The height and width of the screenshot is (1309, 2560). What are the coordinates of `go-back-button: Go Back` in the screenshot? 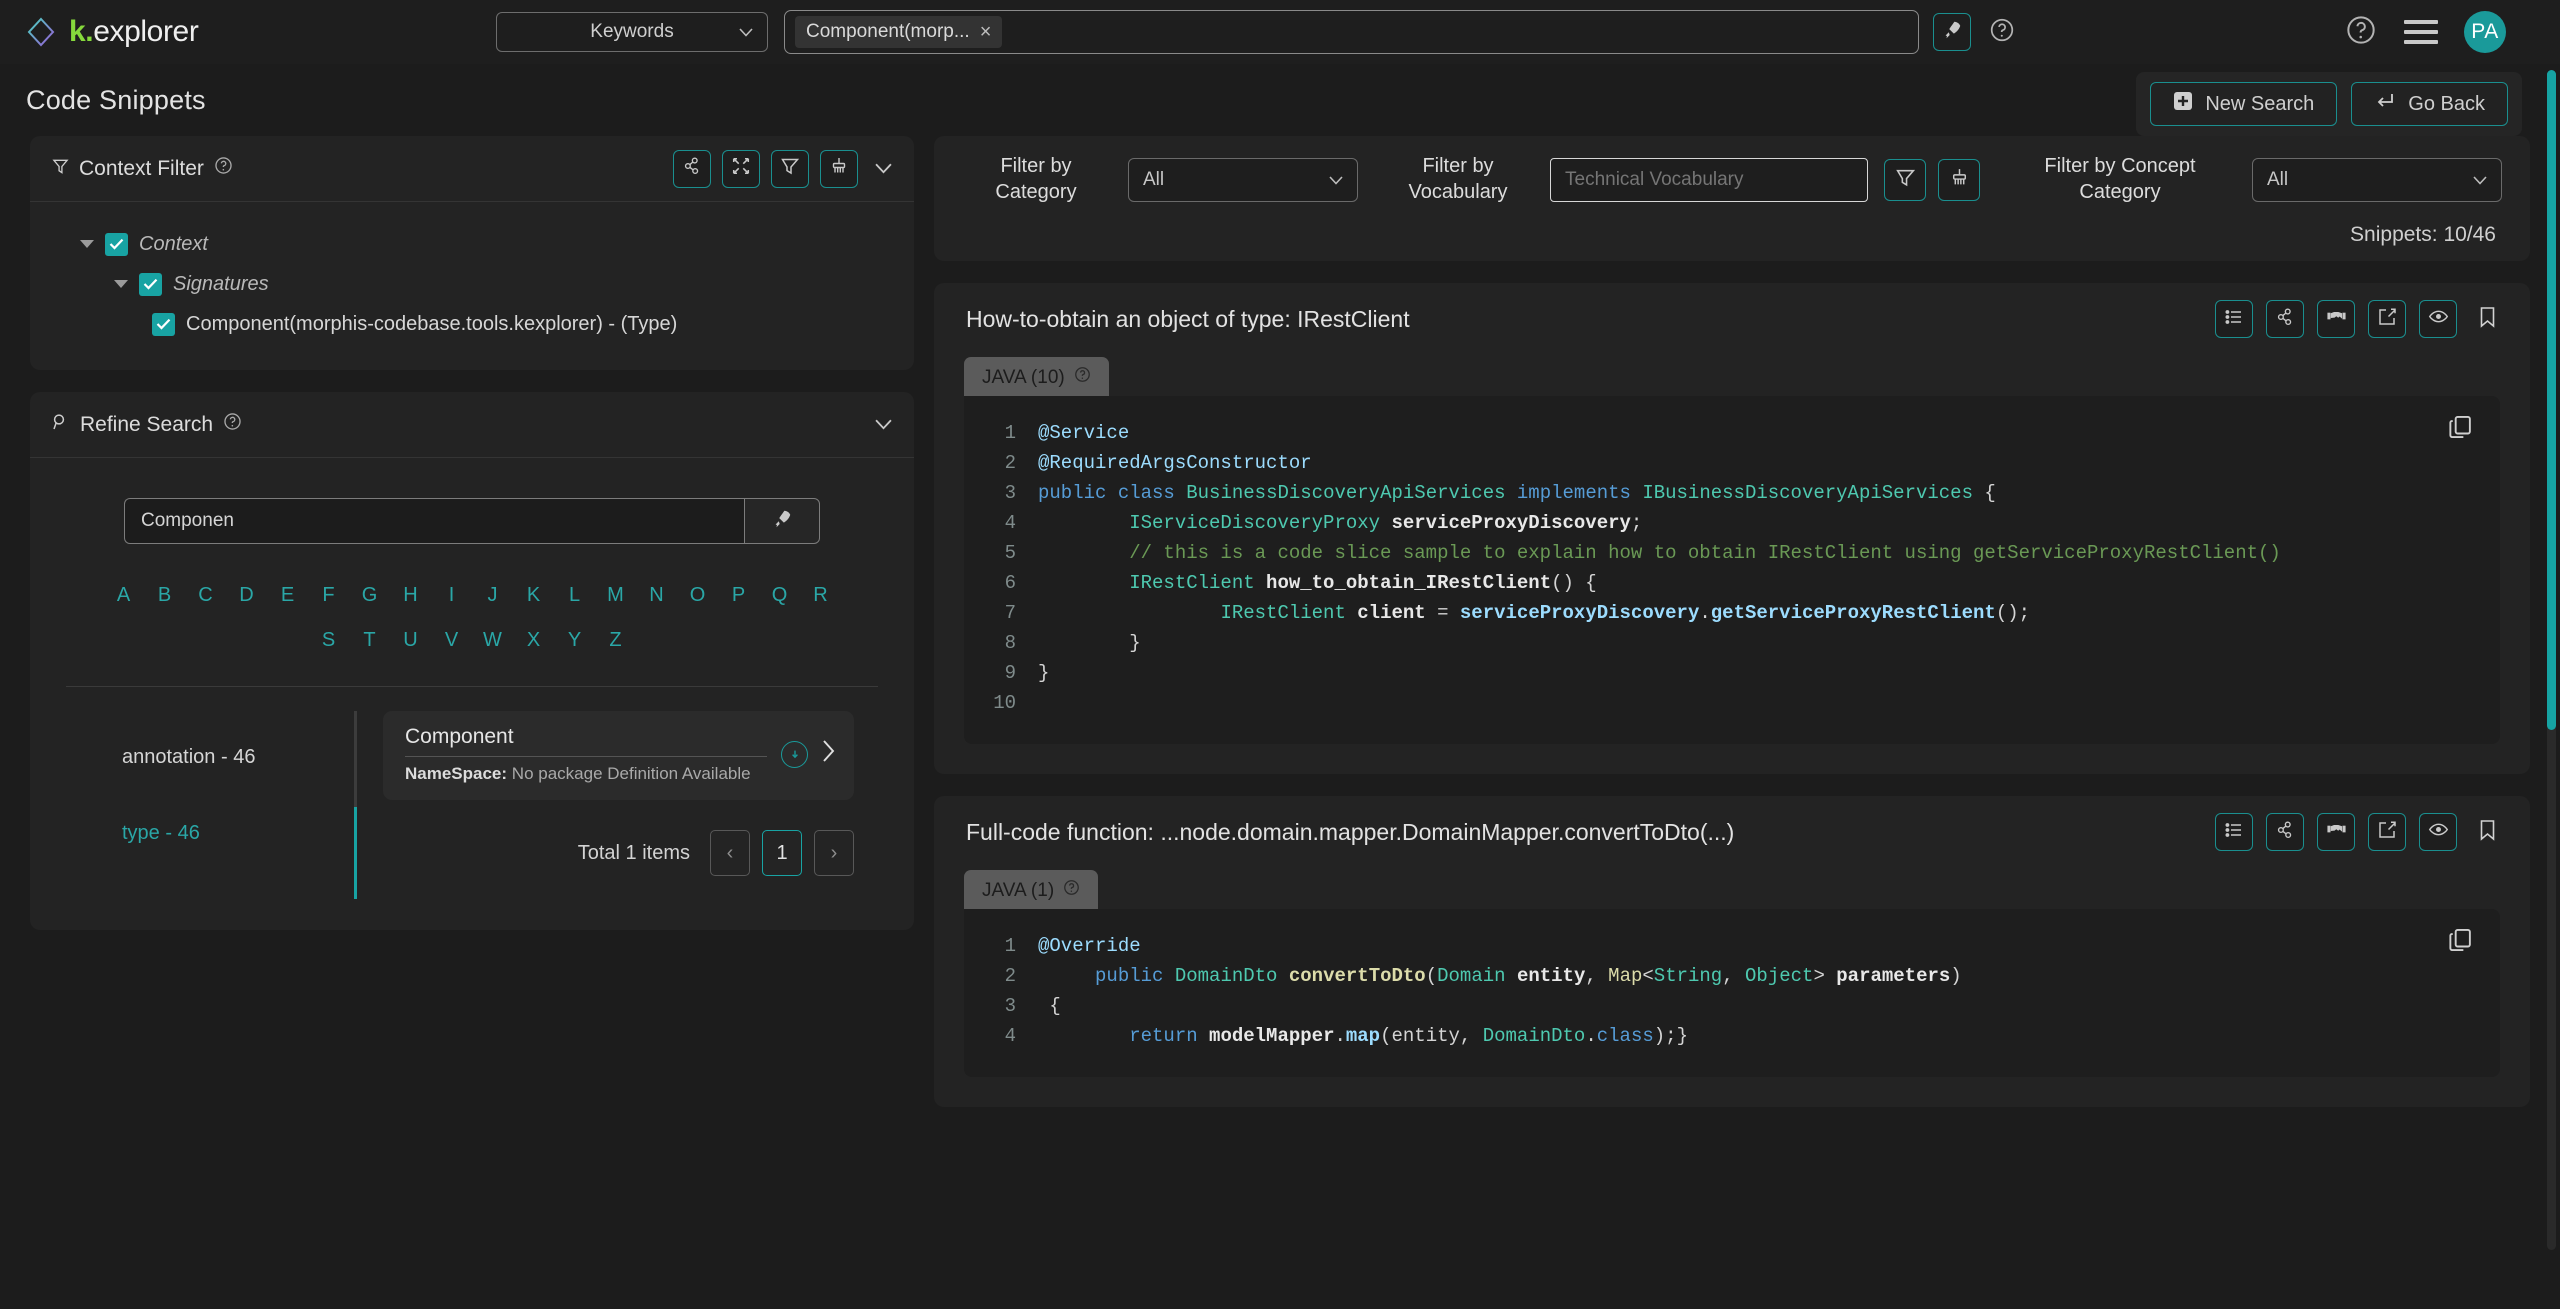 It's located at (2429, 104).